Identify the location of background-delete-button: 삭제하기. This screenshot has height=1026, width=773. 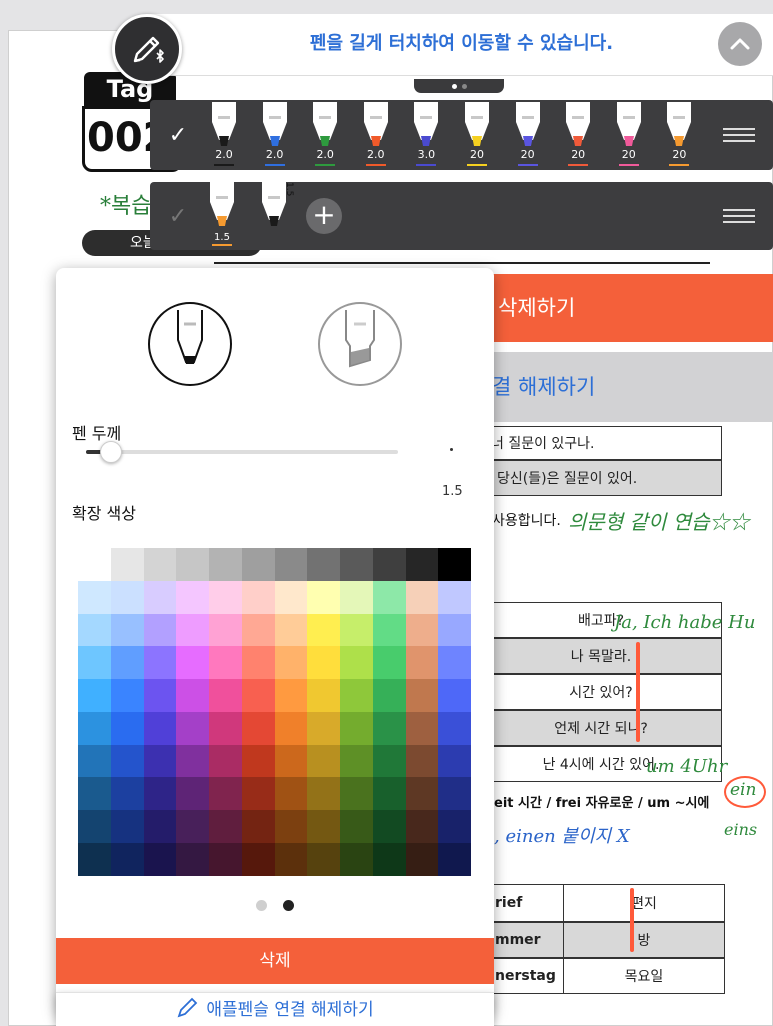
(626, 308).